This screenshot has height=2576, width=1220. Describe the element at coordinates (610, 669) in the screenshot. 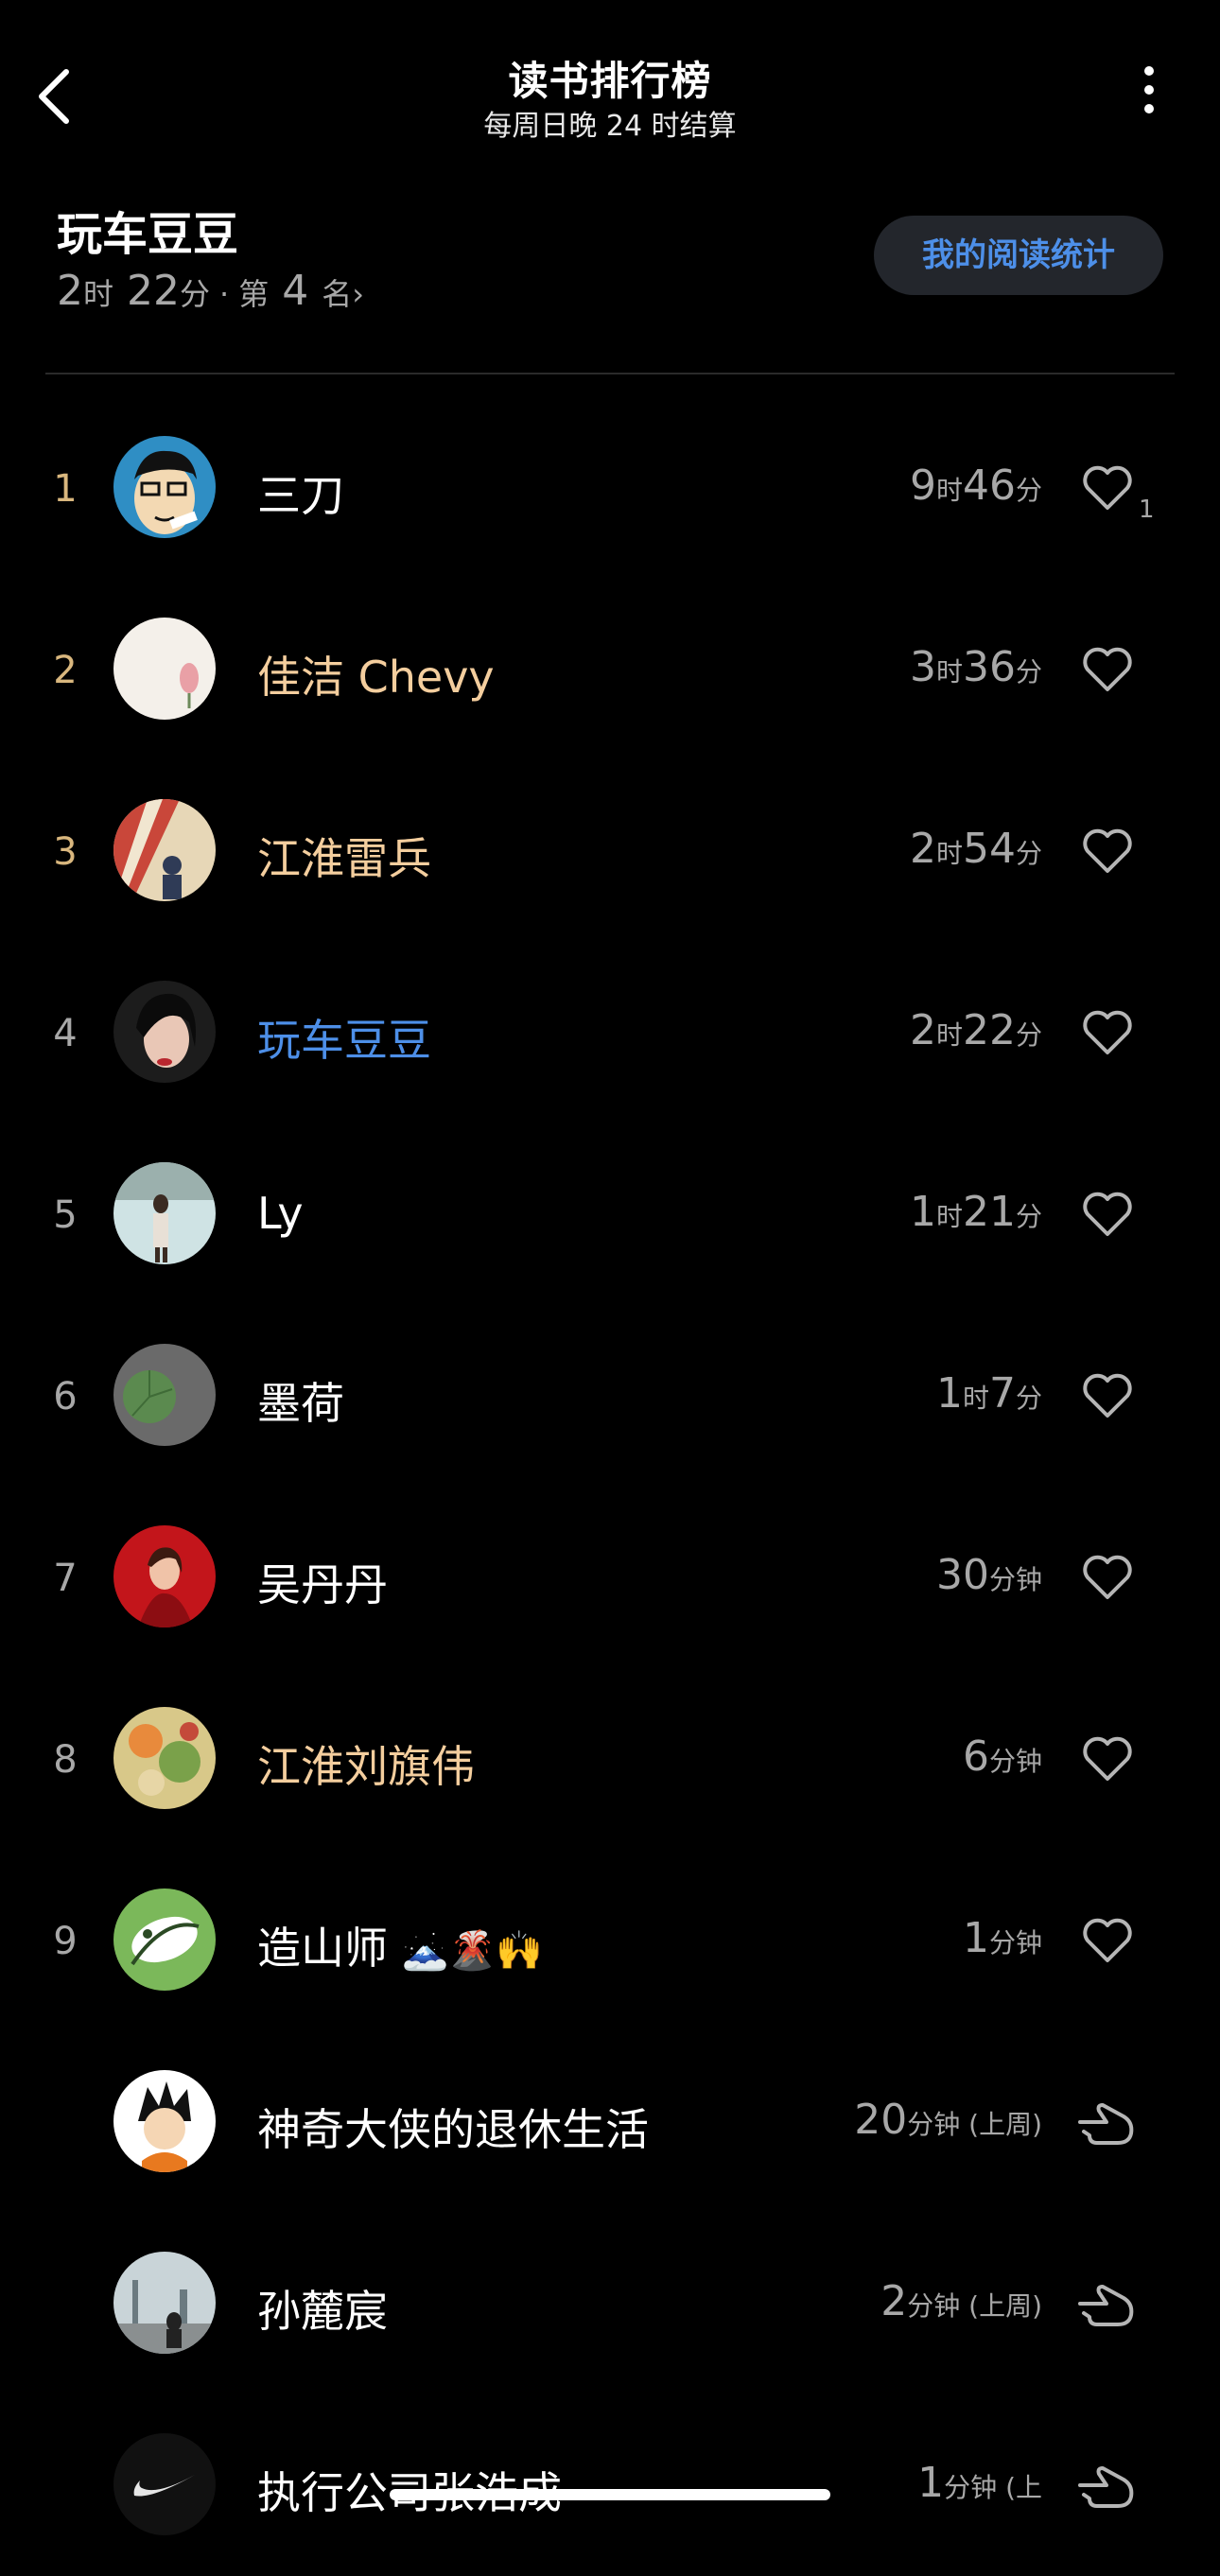

I see `ranking-row: 2 佳洁 Chevy 3时36分` at that location.